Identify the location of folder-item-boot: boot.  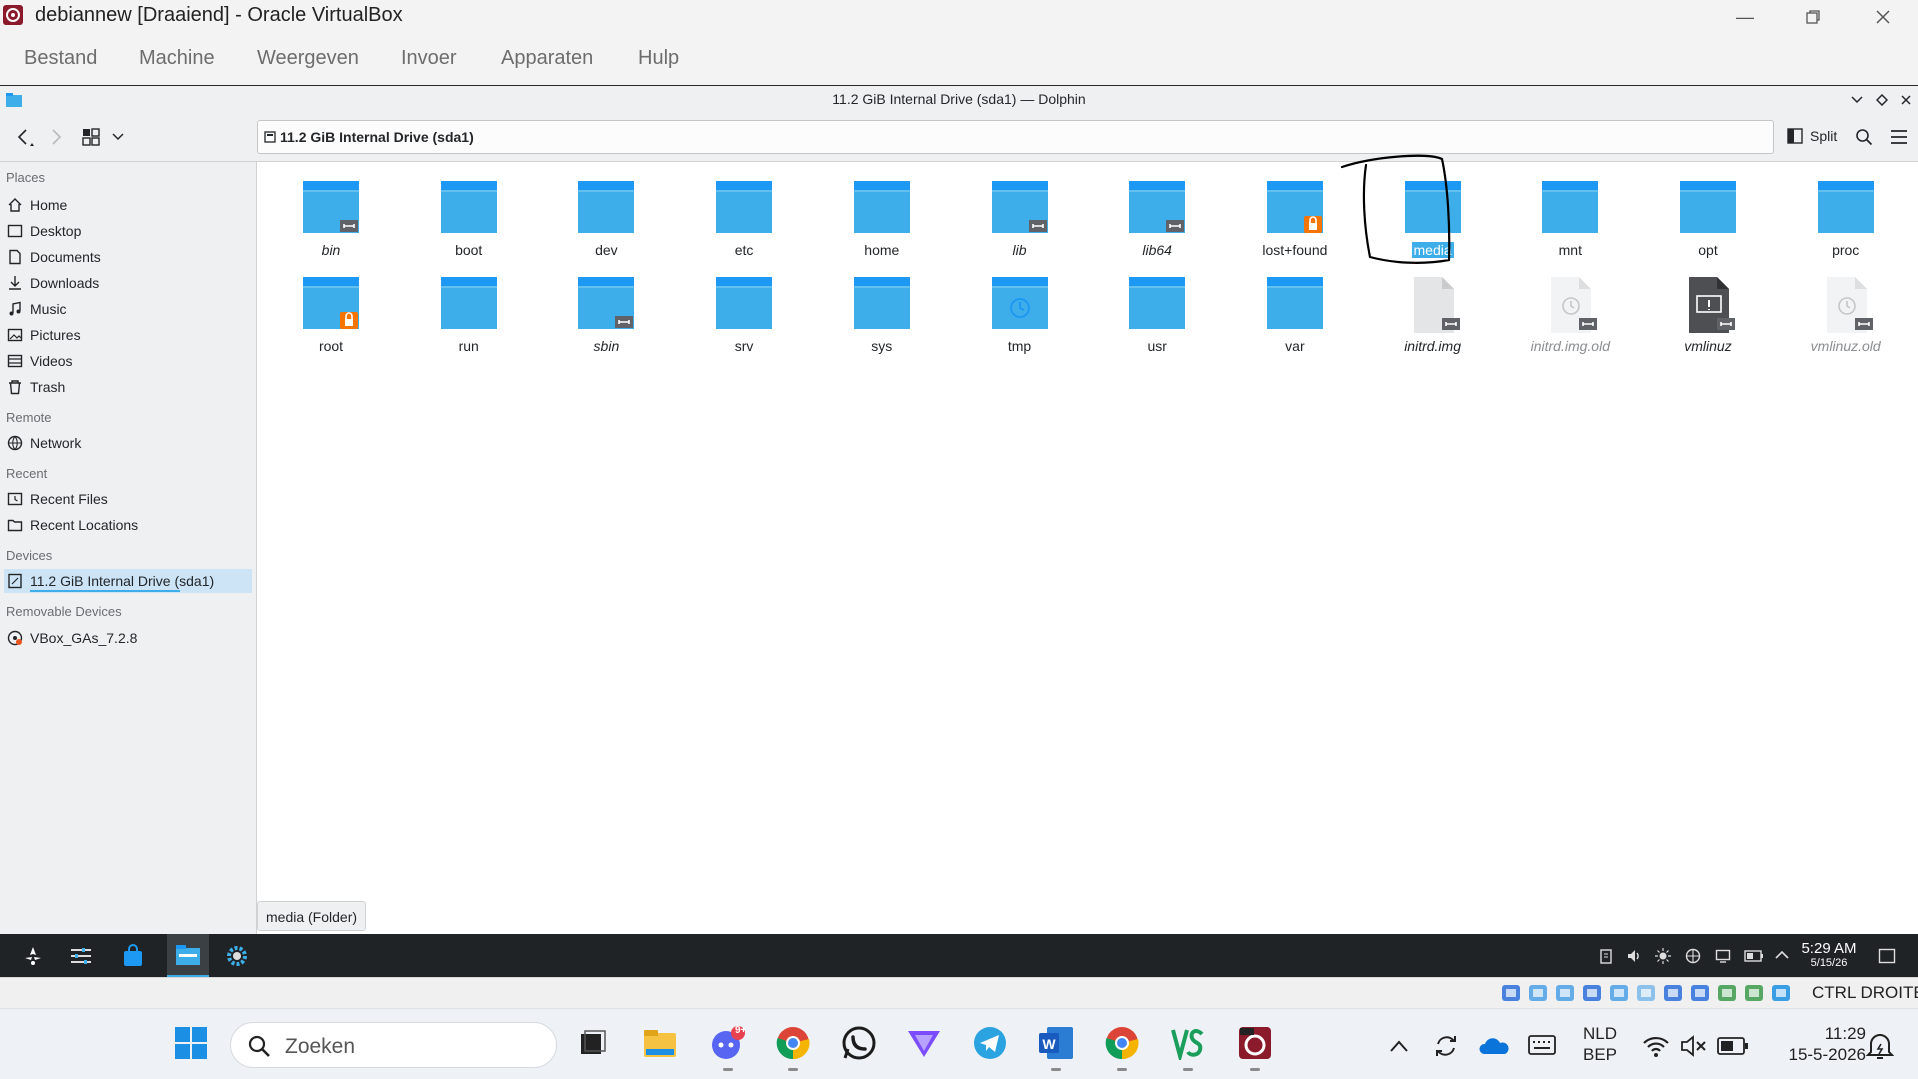
(469, 212).